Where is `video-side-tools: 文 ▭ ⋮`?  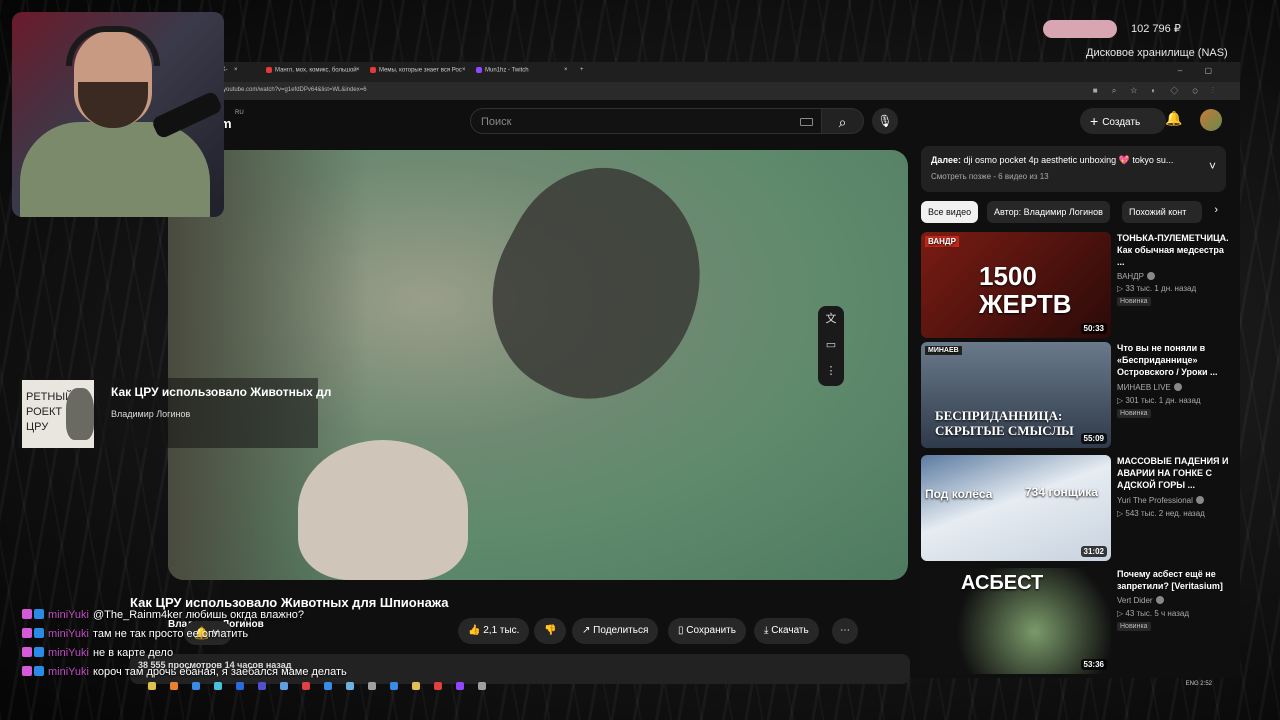
video-side-tools: 文 ▭ ⋮ is located at coordinates (831, 346).